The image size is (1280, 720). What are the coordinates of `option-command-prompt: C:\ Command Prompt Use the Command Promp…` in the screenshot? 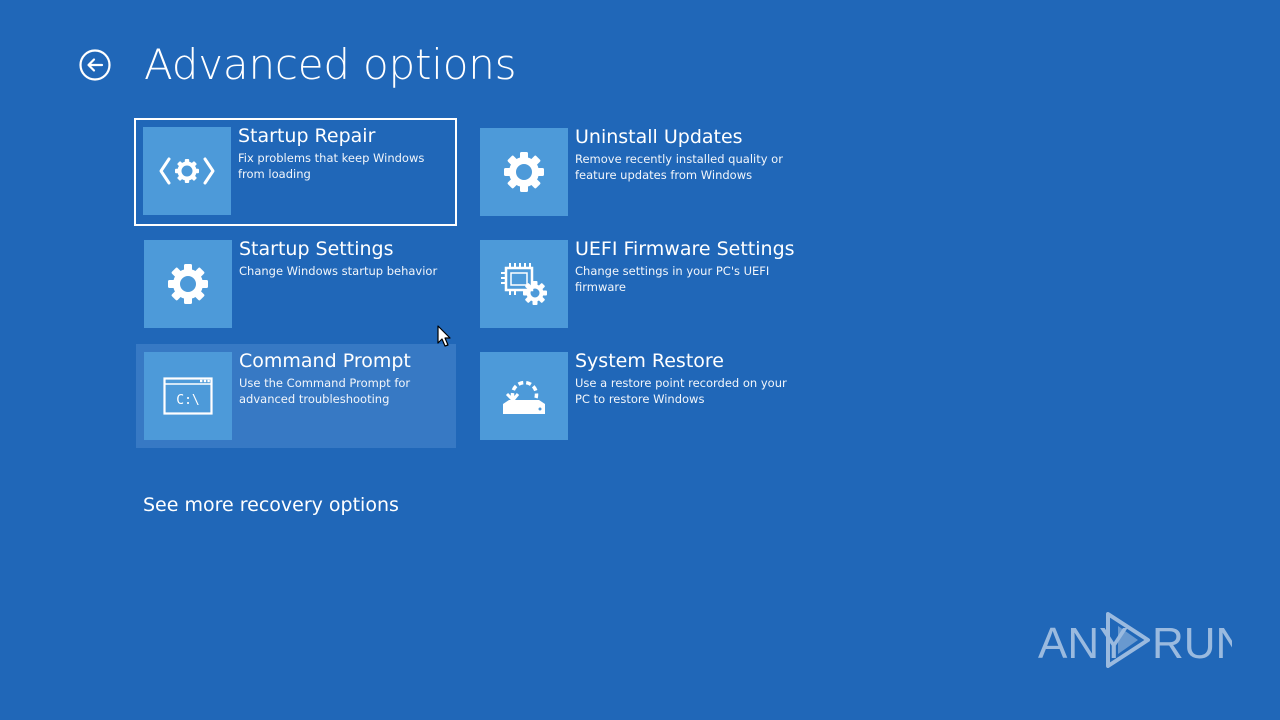 It's located at (296, 396).